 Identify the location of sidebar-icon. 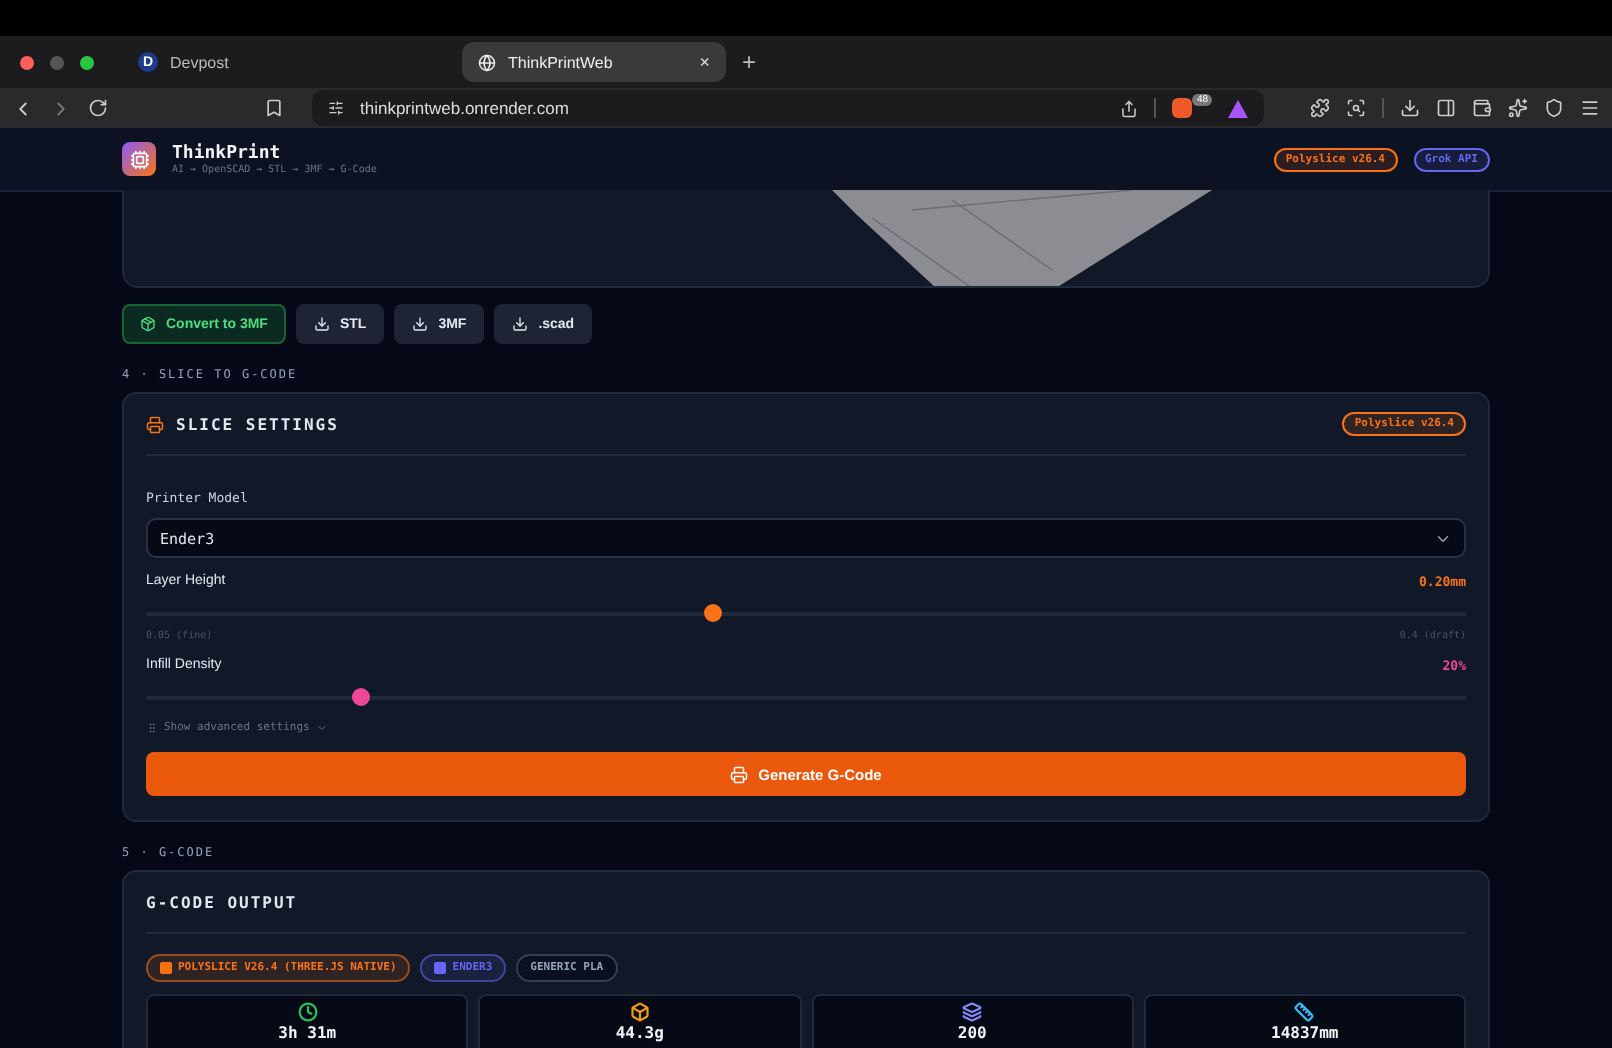
(1446, 108).